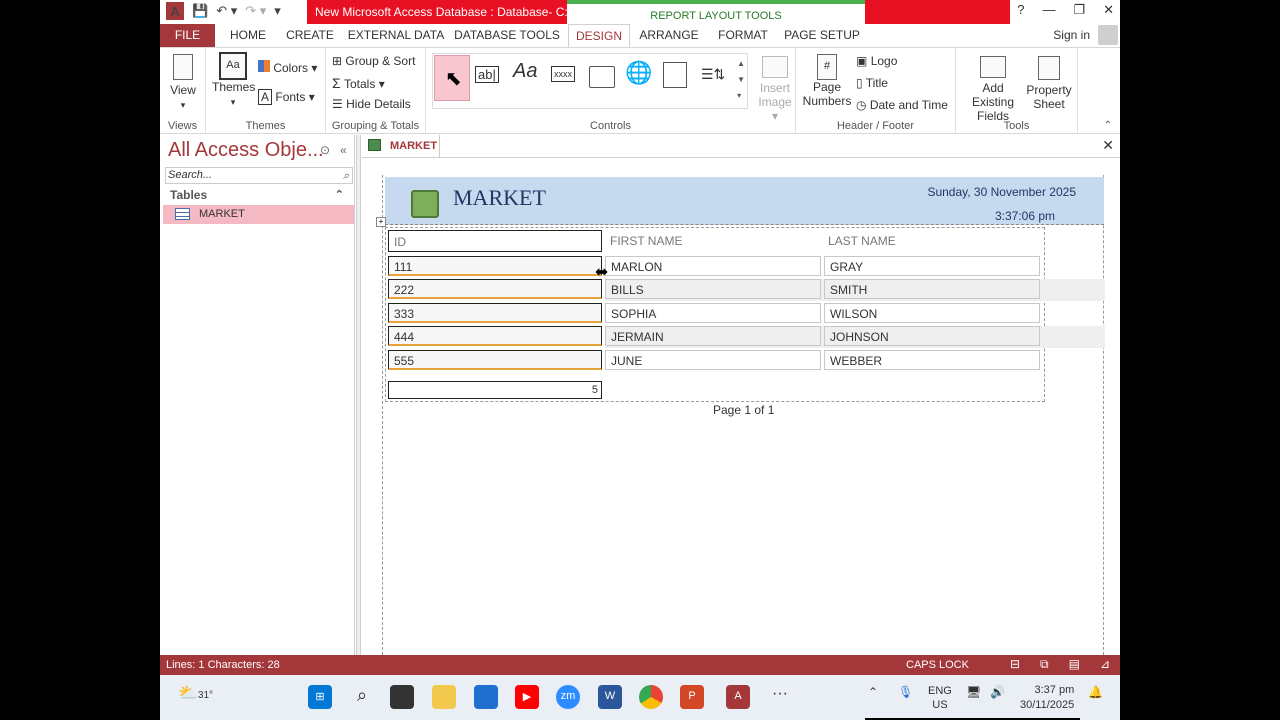  I want to click on report-logo-icon, so click(425, 204).